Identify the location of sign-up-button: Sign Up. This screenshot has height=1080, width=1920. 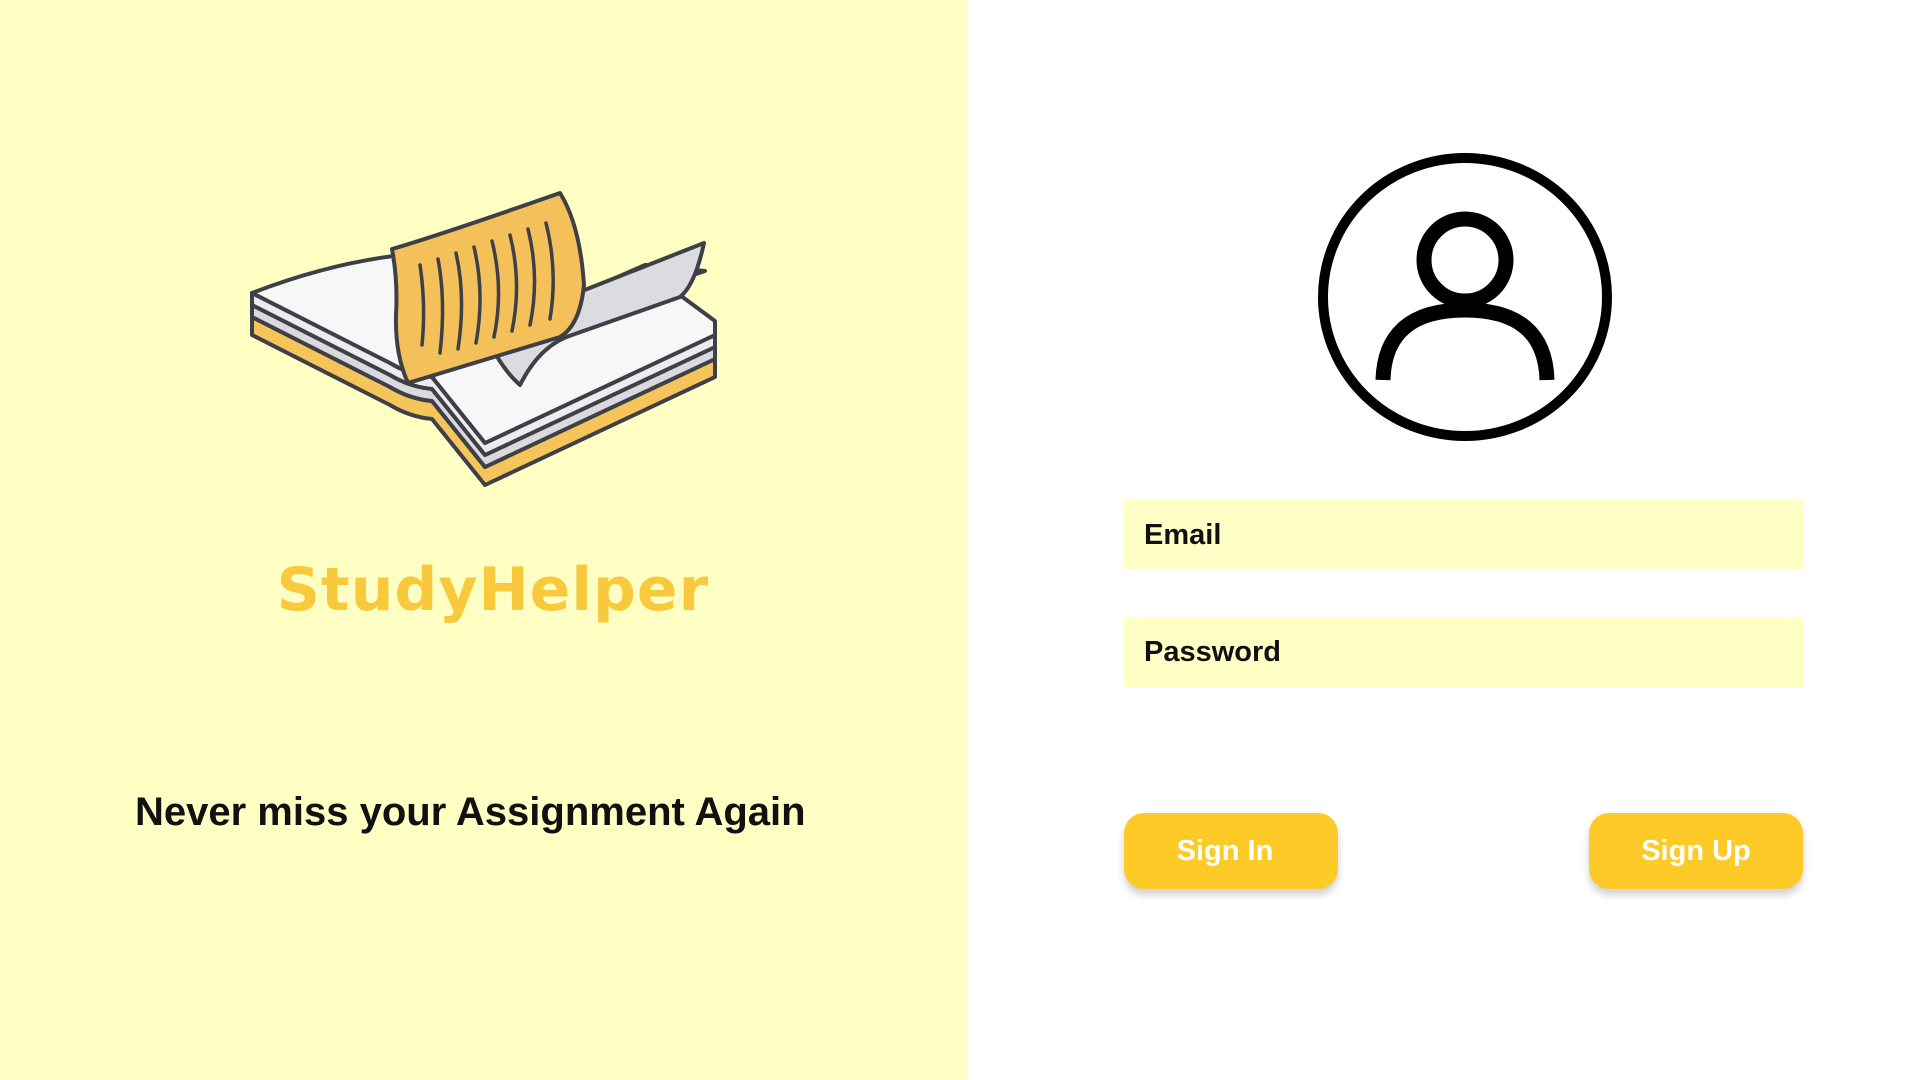
(1696, 851).